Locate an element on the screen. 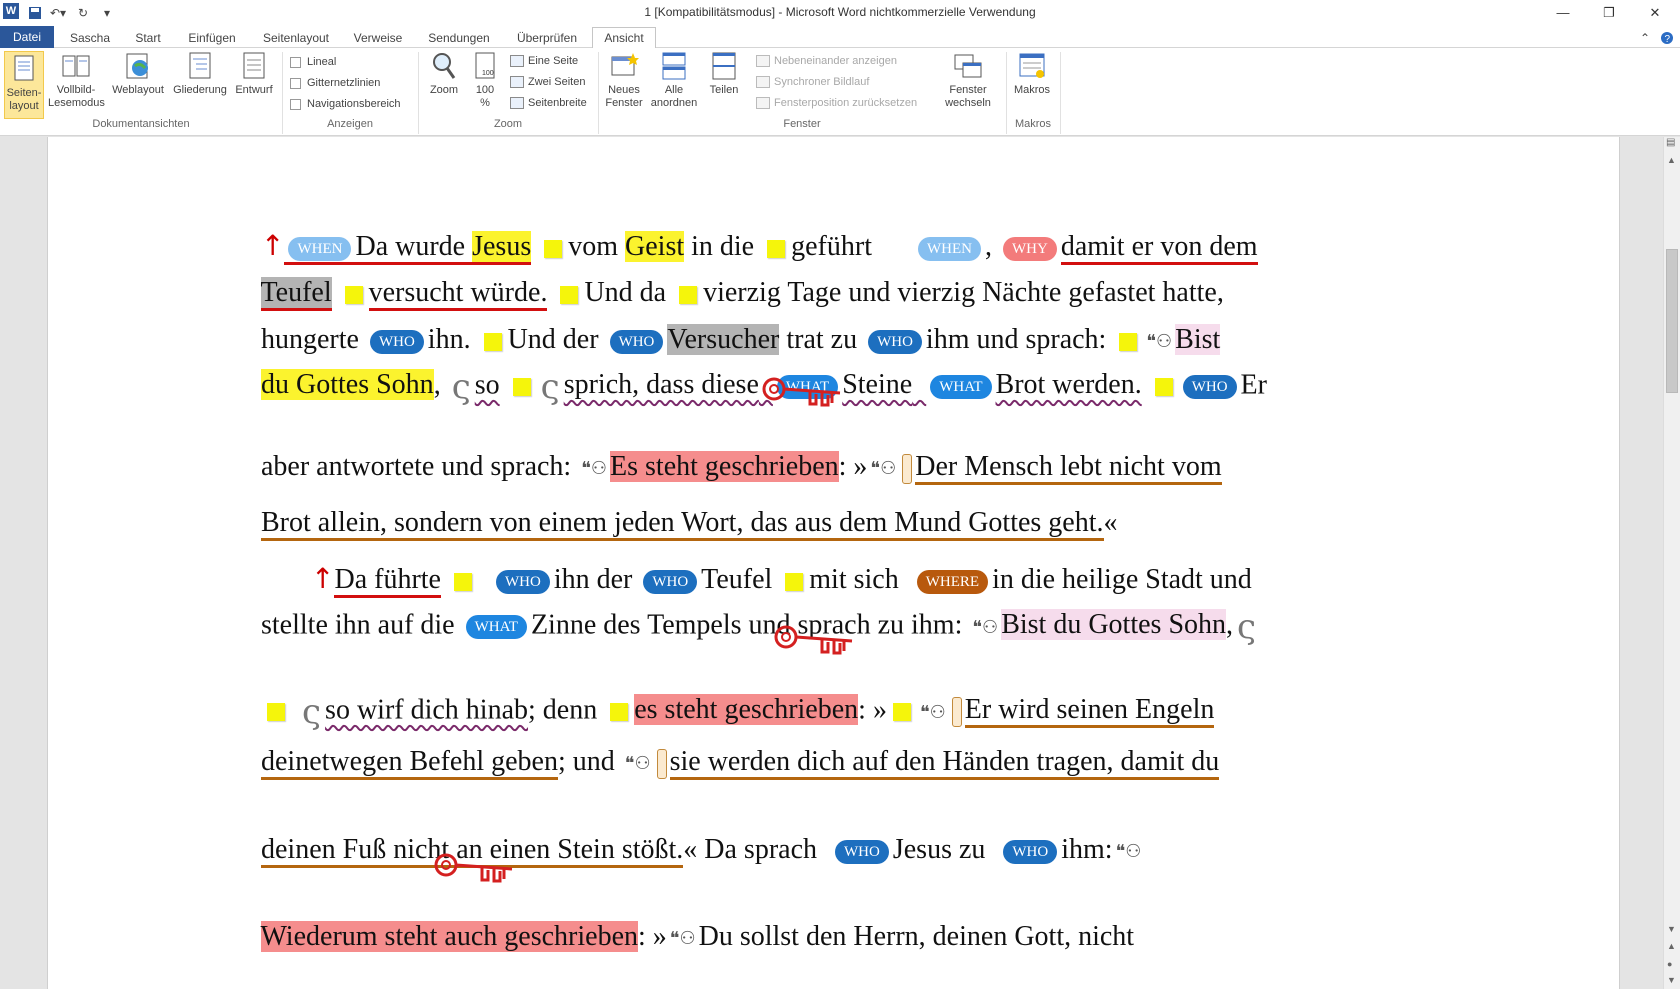  outline-icon is located at coordinates (200, 65).